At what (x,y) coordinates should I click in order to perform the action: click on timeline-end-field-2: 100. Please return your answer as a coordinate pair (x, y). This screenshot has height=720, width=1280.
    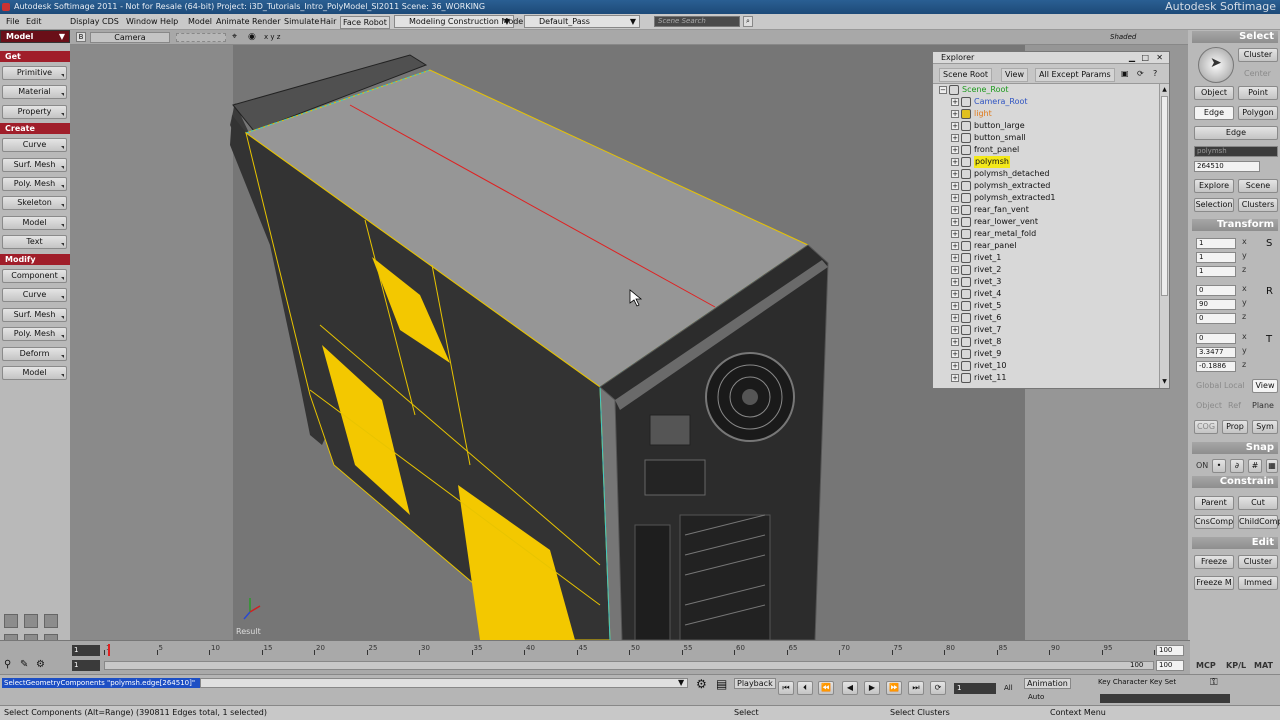
    Looking at the image, I should click on (1170, 665).